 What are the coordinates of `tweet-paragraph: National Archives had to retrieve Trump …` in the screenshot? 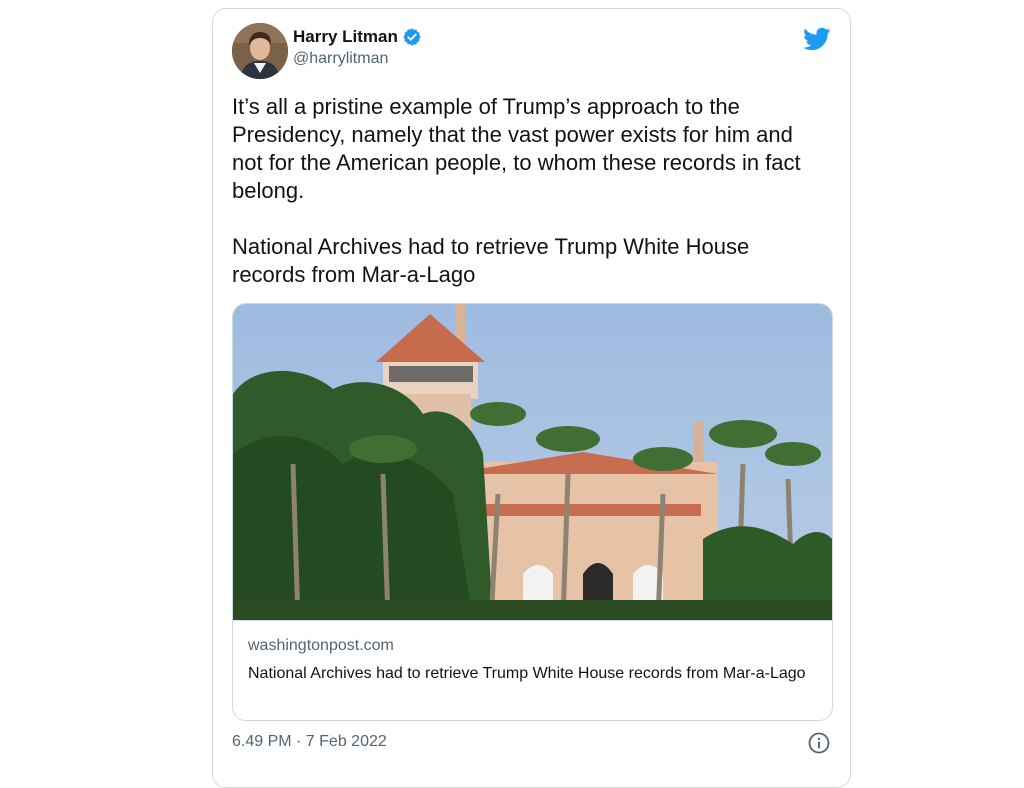 It's located at (491, 260).